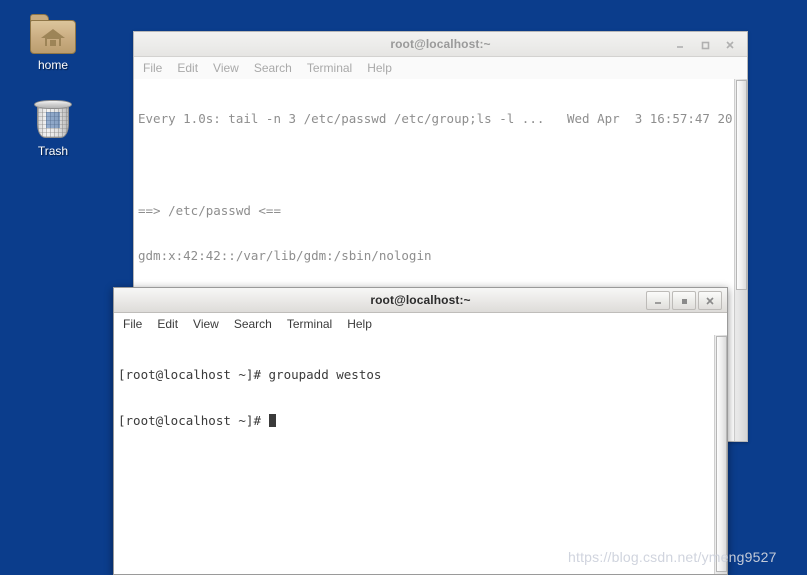 The width and height of the screenshot is (807, 575). I want to click on titlebar-front: root@localhost:~, so click(420, 300).